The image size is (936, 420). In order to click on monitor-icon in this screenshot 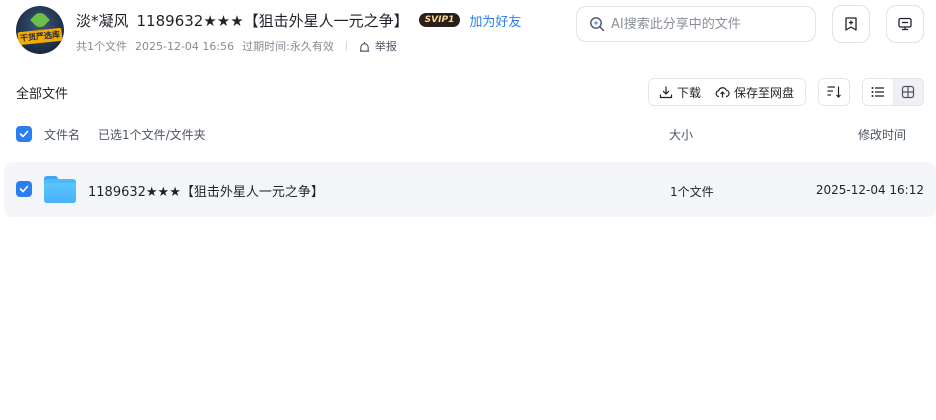, I will do `click(905, 24)`.